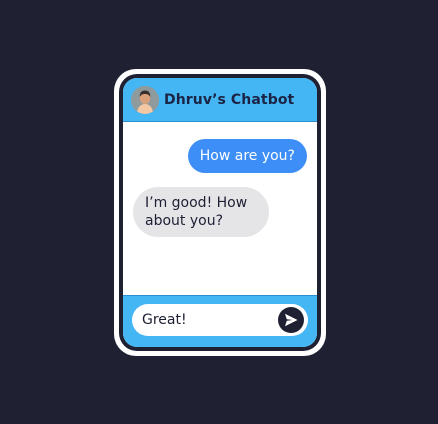 This screenshot has width=438, height=424. I want to click on chat-header: Dhruv’s Chatbot, so click(220, 100).